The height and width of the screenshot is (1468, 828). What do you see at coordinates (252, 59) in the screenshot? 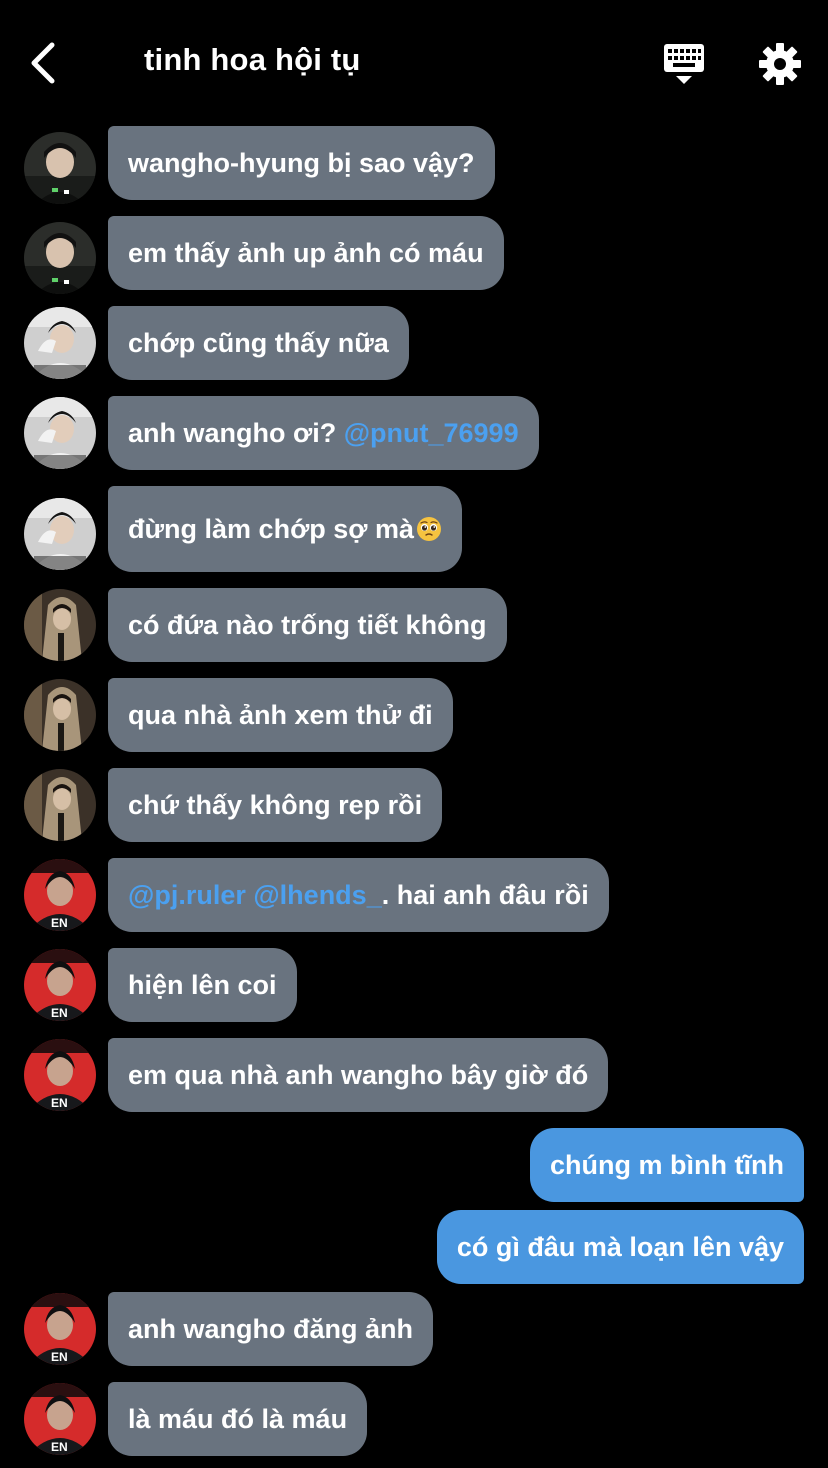
I see `chat-title: tinh hoa hội tụ` at bounding box center [252, 59].